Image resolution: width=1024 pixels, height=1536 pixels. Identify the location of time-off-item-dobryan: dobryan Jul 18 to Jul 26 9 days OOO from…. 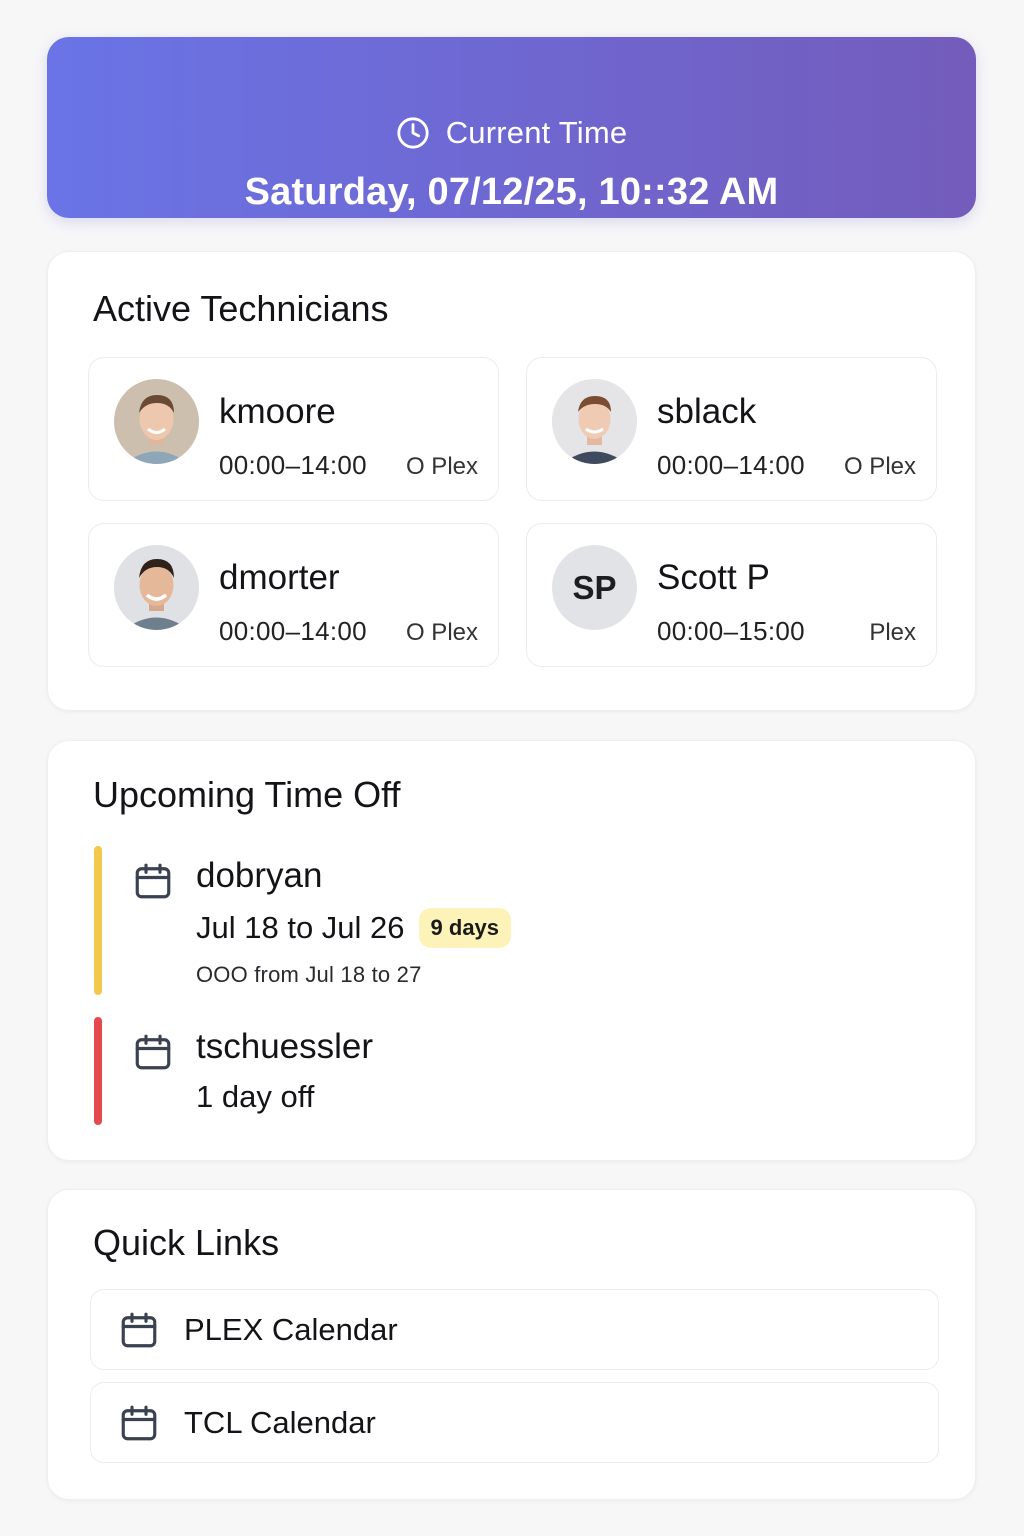
(514, 920).